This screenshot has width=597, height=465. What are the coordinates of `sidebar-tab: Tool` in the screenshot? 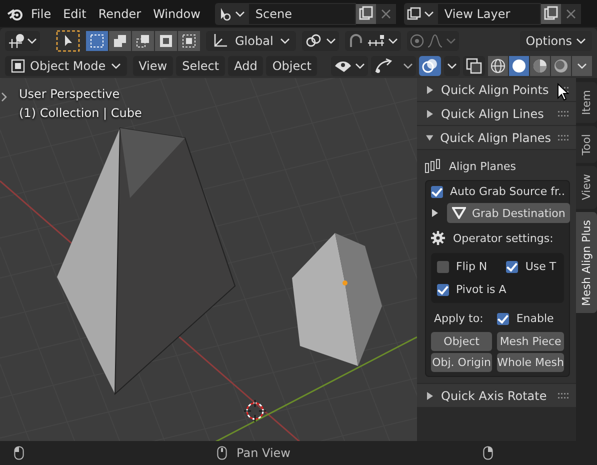 It's located at (586, 145).